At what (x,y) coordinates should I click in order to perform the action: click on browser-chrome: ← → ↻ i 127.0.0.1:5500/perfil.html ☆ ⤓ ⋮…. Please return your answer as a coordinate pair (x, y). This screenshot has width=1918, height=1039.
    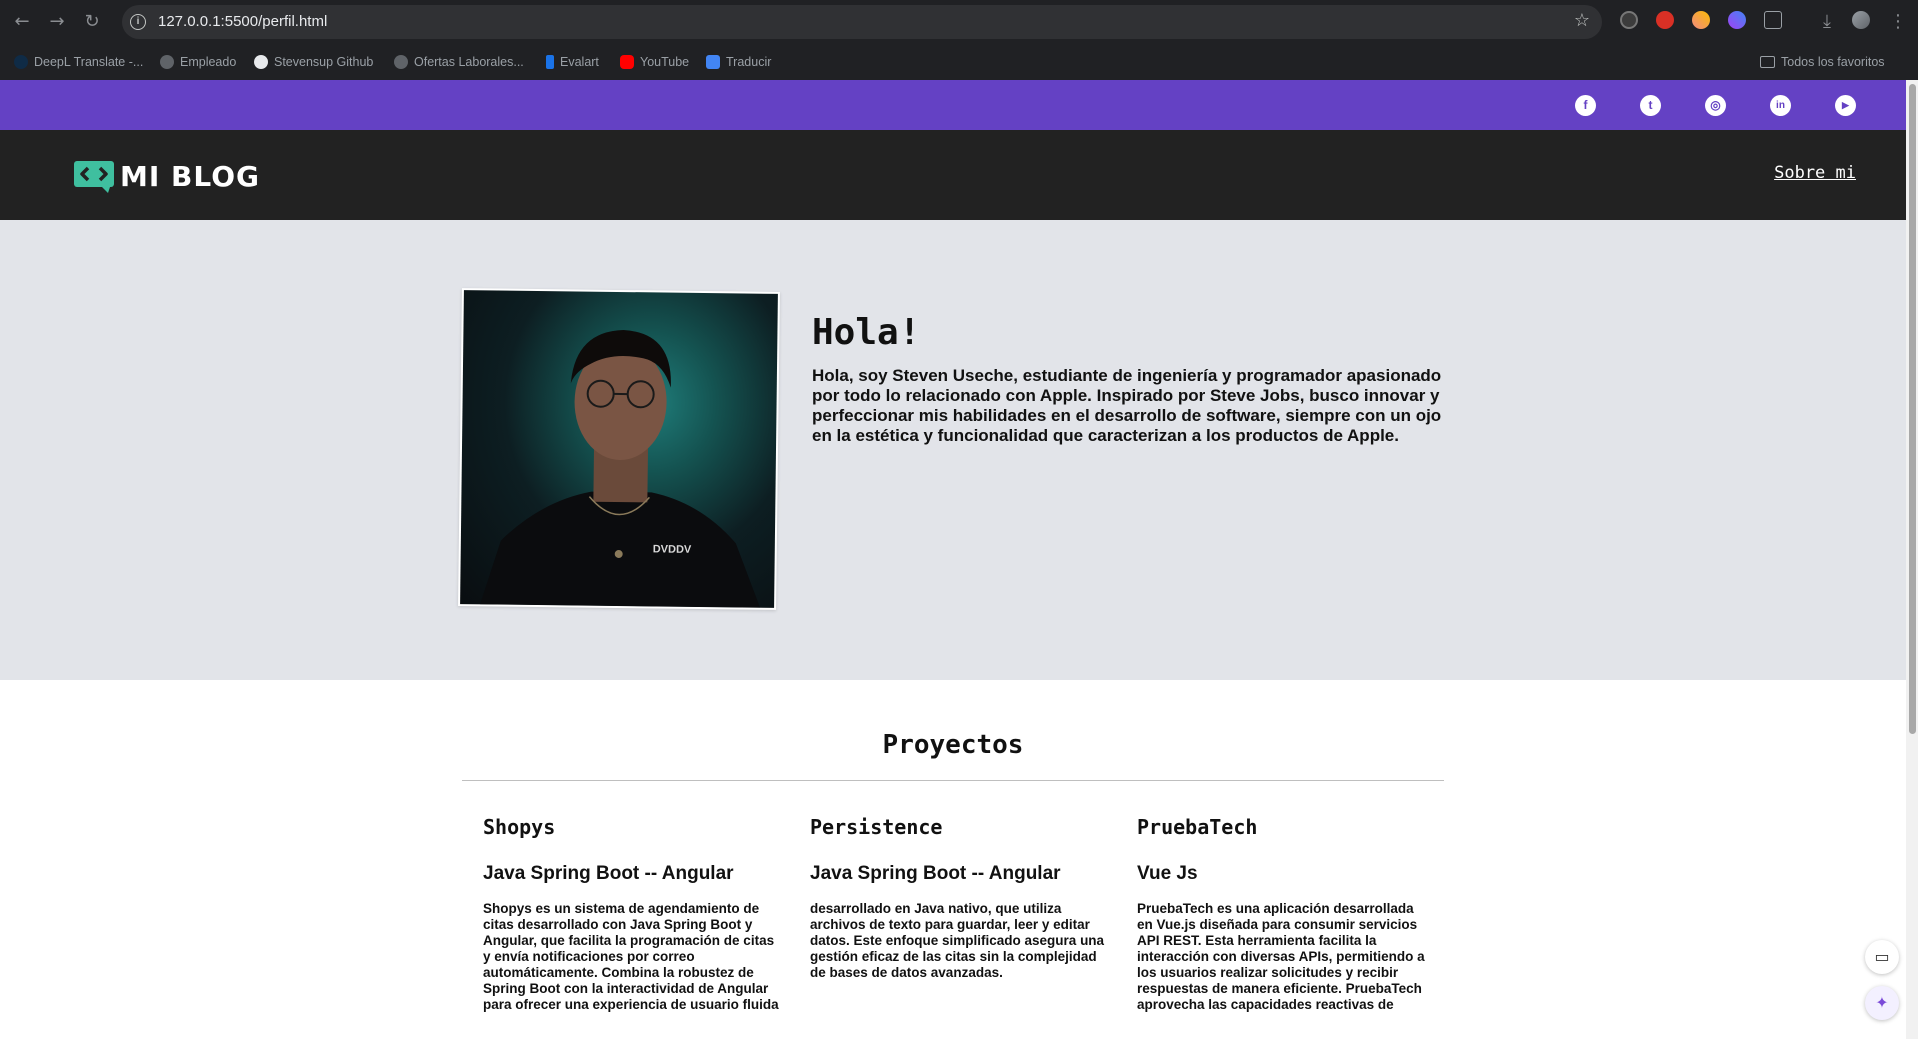
    Looking at the image, I should click on (959, 40).